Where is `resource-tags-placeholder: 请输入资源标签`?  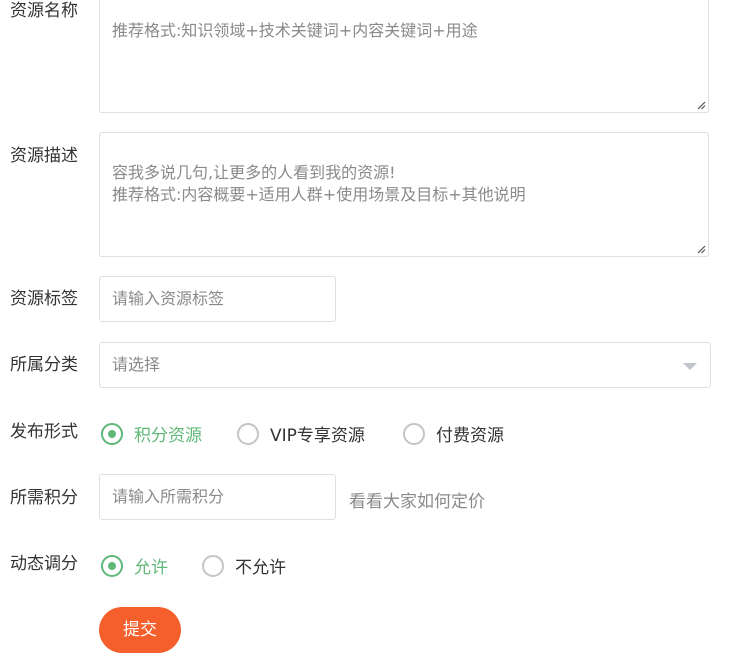
resource-tags-placeholder: 请输入资源标签 is located at coordinates (168, 298).